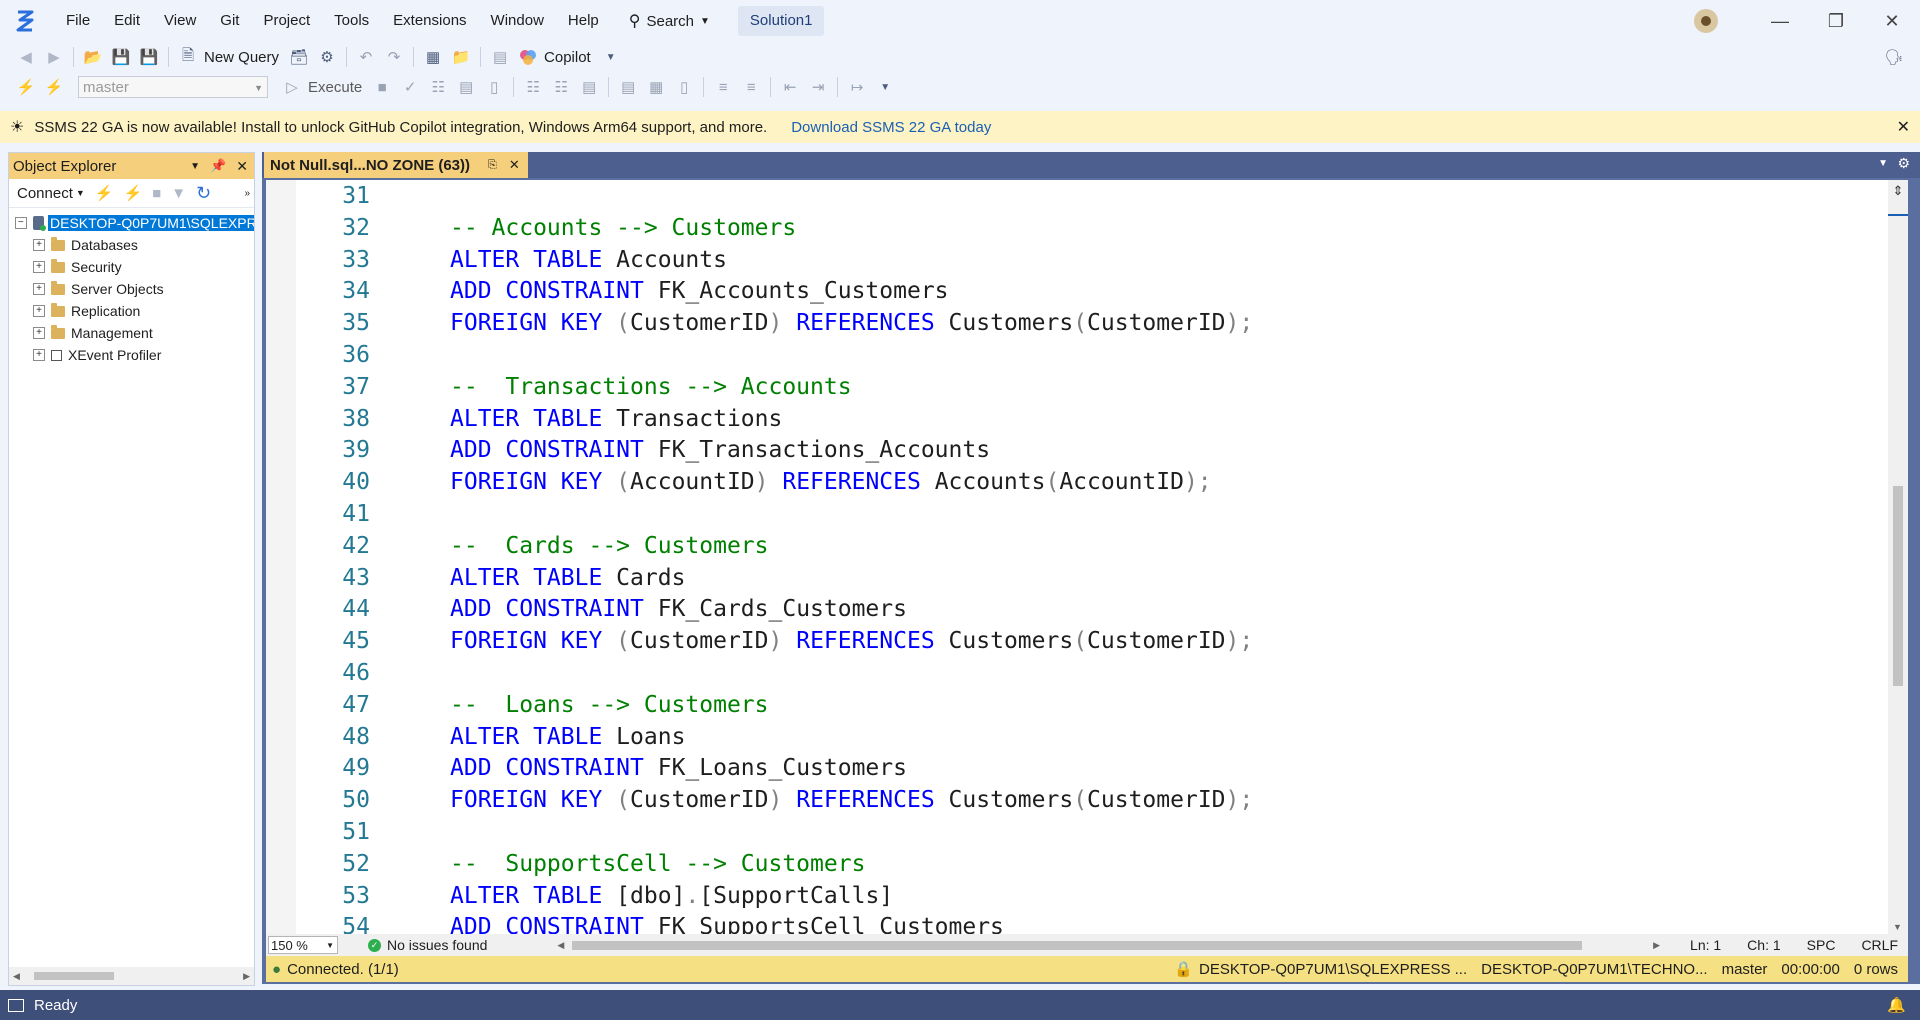 Image resolution: width=1920 pixels, height=1020 pixels. Describe the element at coordinates (54, 87) in the screenshot. I see `change-connection-icon: ⚡` at that location.